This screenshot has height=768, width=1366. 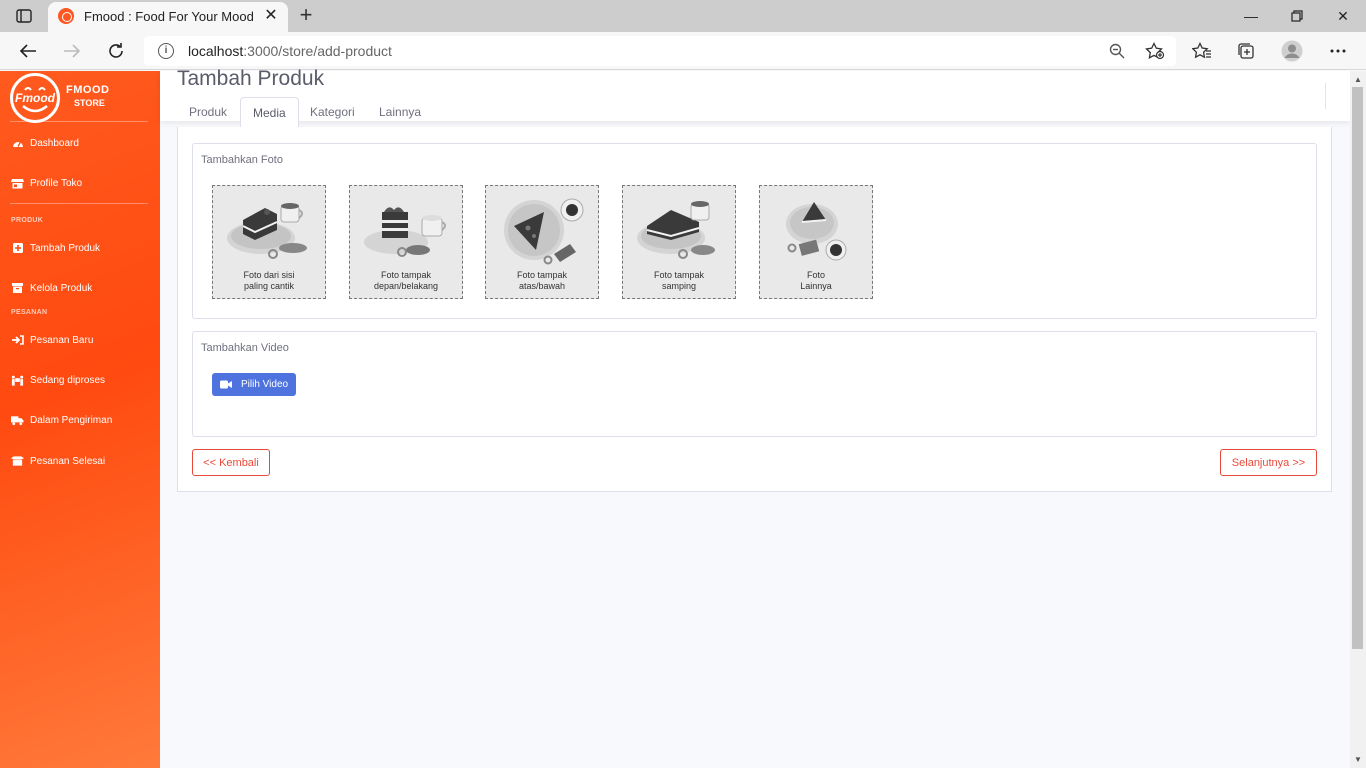 What do you see at coordinates (754, 112) in the screenshot?
I see `product-tabs: Produk Media Kategori Lainnya` at bounding box center [754, 112].